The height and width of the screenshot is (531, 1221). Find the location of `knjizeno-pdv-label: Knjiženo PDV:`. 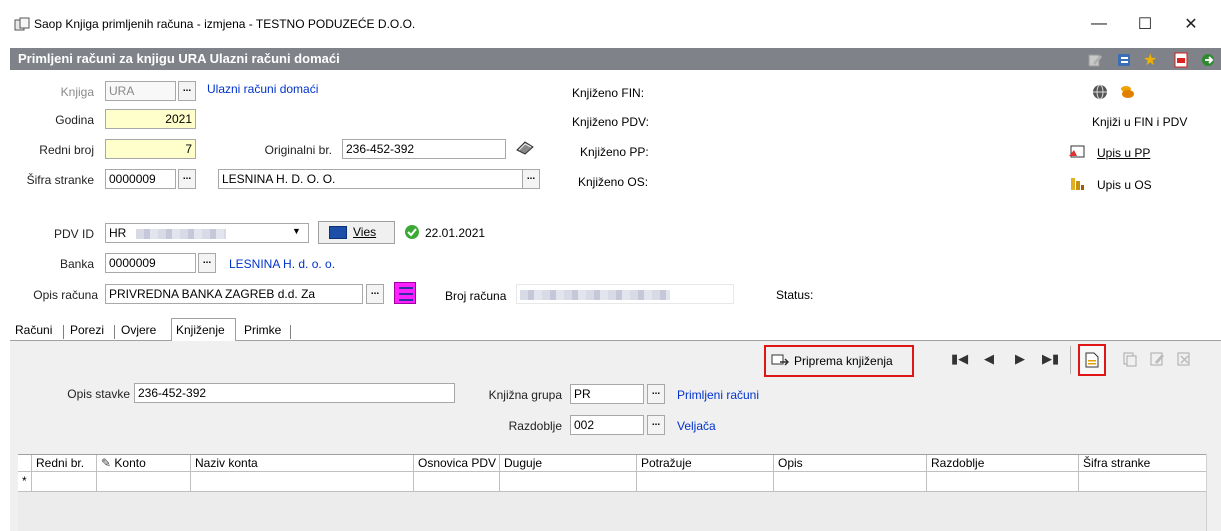

knjizeno-pdv-label: Knjiženo PDV: is located at coordinates (610, 122).